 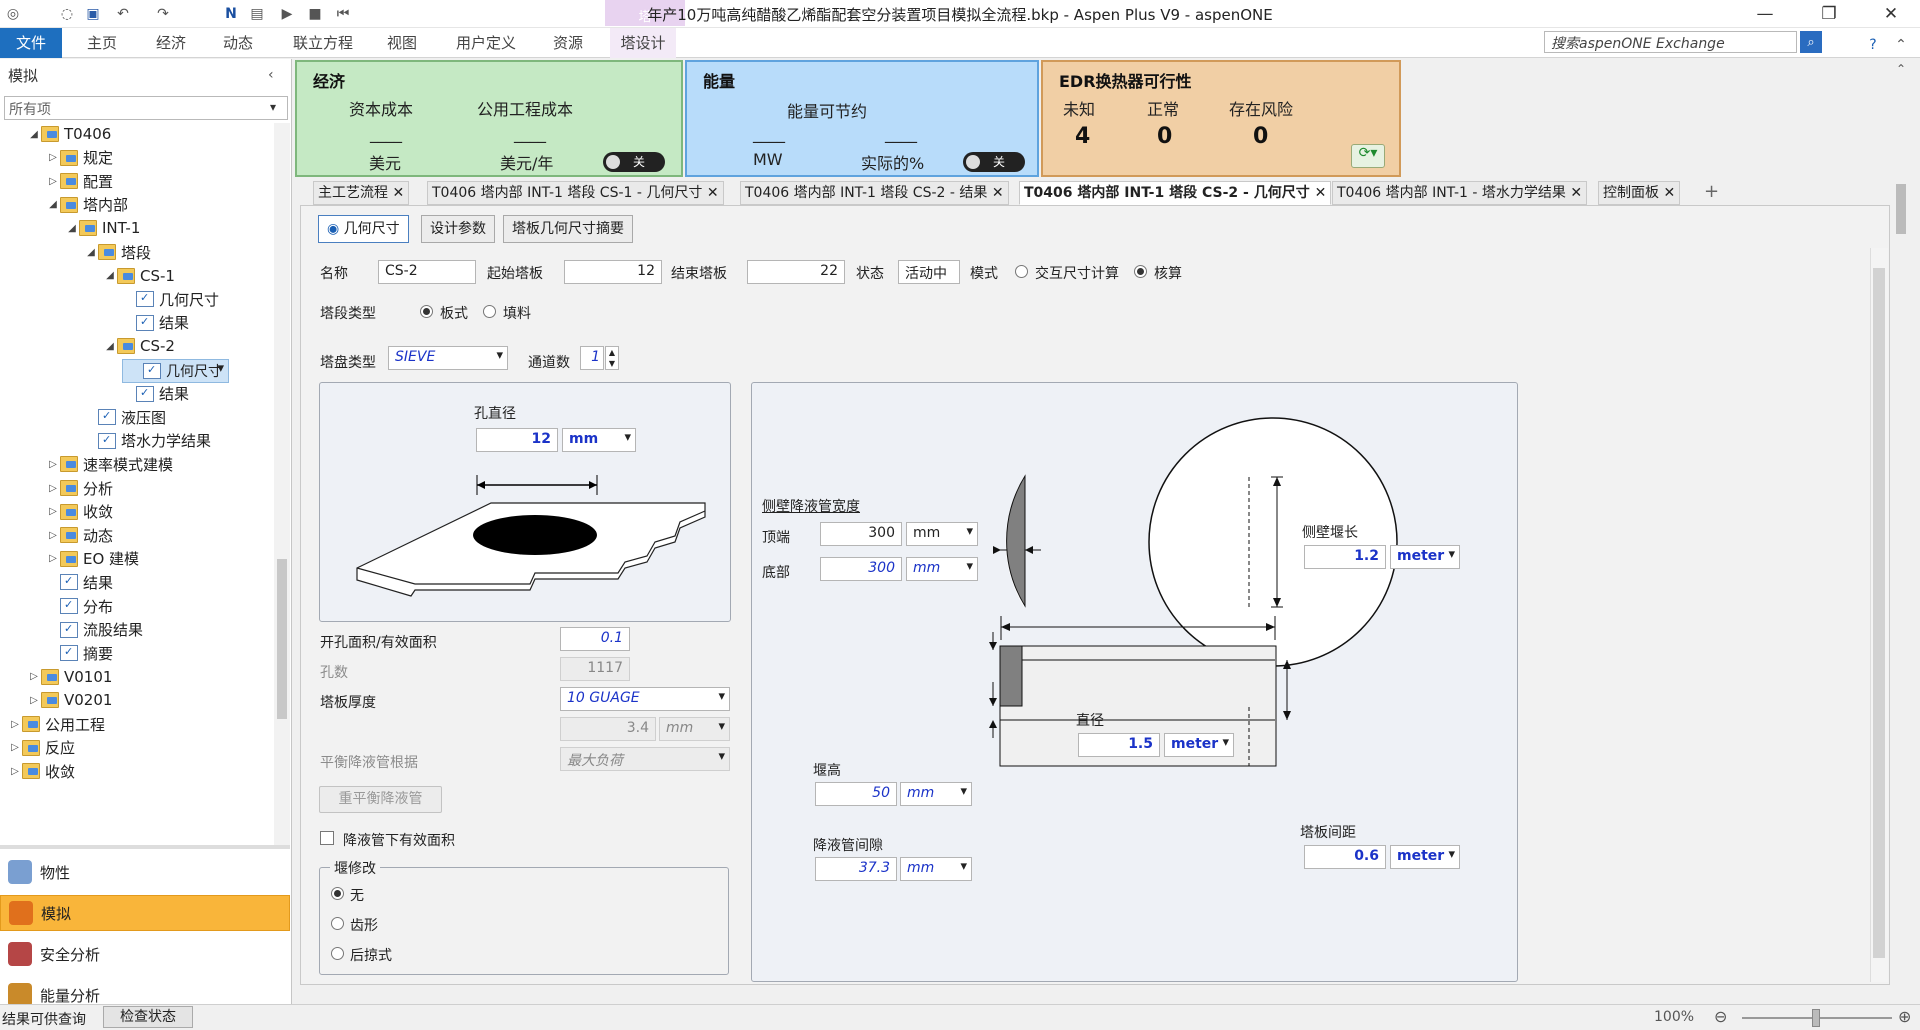 What do you see at coordinates (79, 512) in the screenshot?
I see `tree-item: ▷ 收敛` at bounding box center [79, 512].